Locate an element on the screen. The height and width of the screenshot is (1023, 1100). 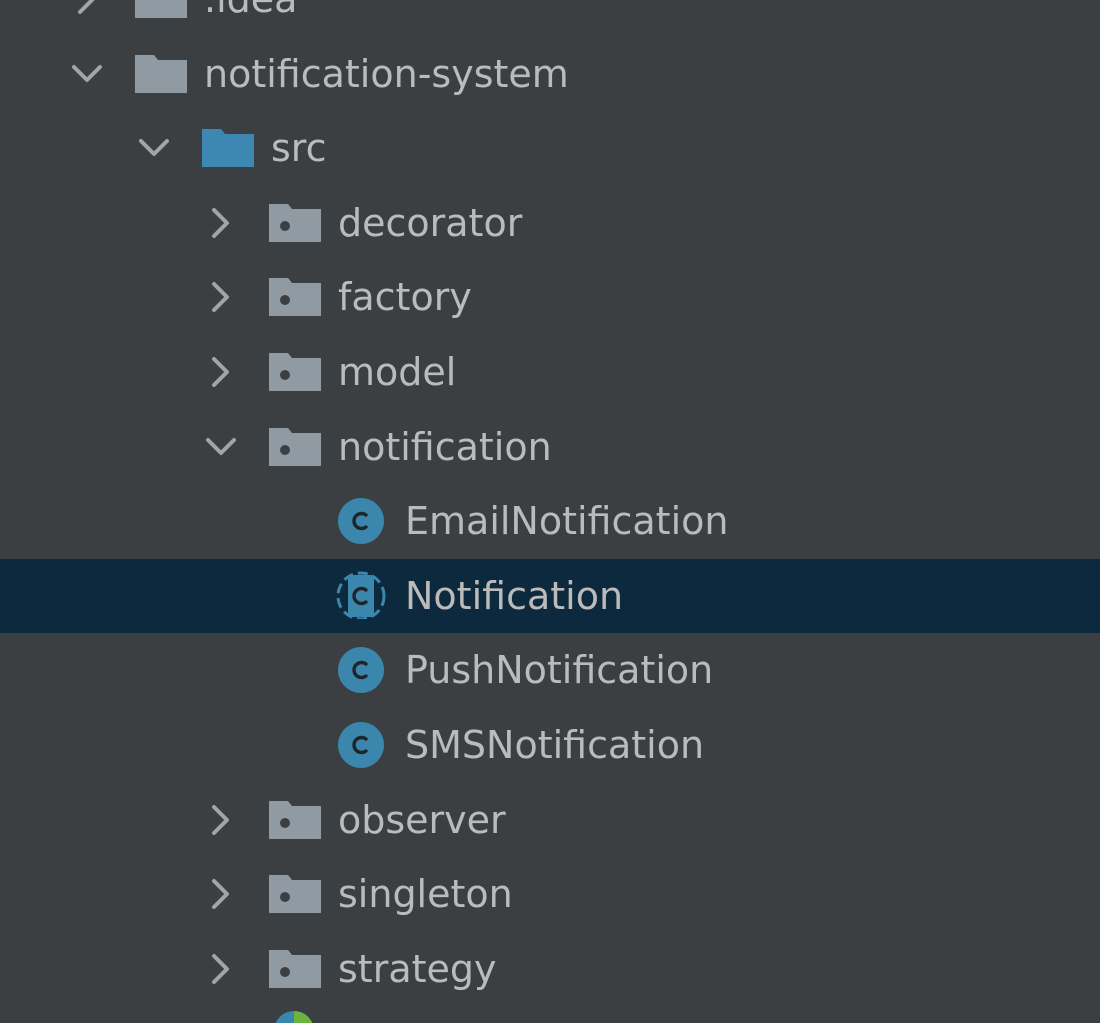
tree-item-notification-class: Notification is located at coordinates (550, 596).